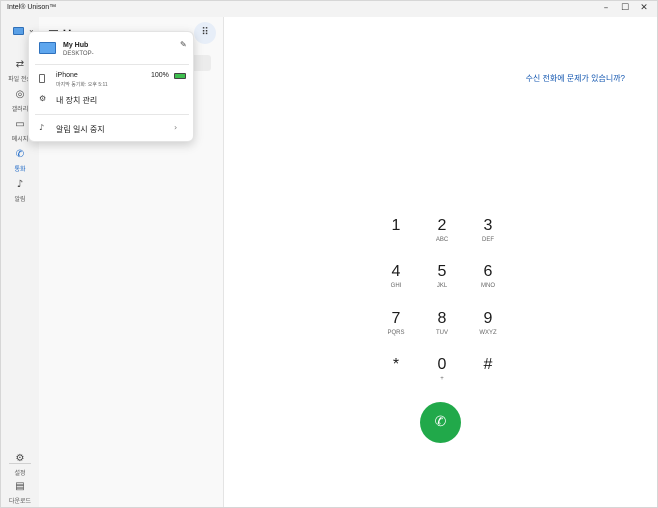 The image size is (658, 508). Describe the element at coordinates (488, 329) in the screenshot. I see `dial-key-9: 9 WXYZ` at that location.